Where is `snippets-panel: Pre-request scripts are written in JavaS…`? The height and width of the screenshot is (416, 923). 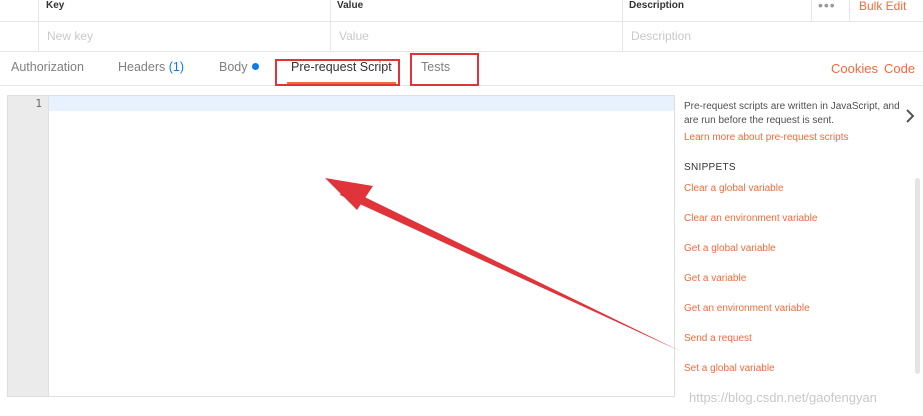
snippets-panel: Pre-request scripts are written in JavaS… is located at coordinates (796, 122).